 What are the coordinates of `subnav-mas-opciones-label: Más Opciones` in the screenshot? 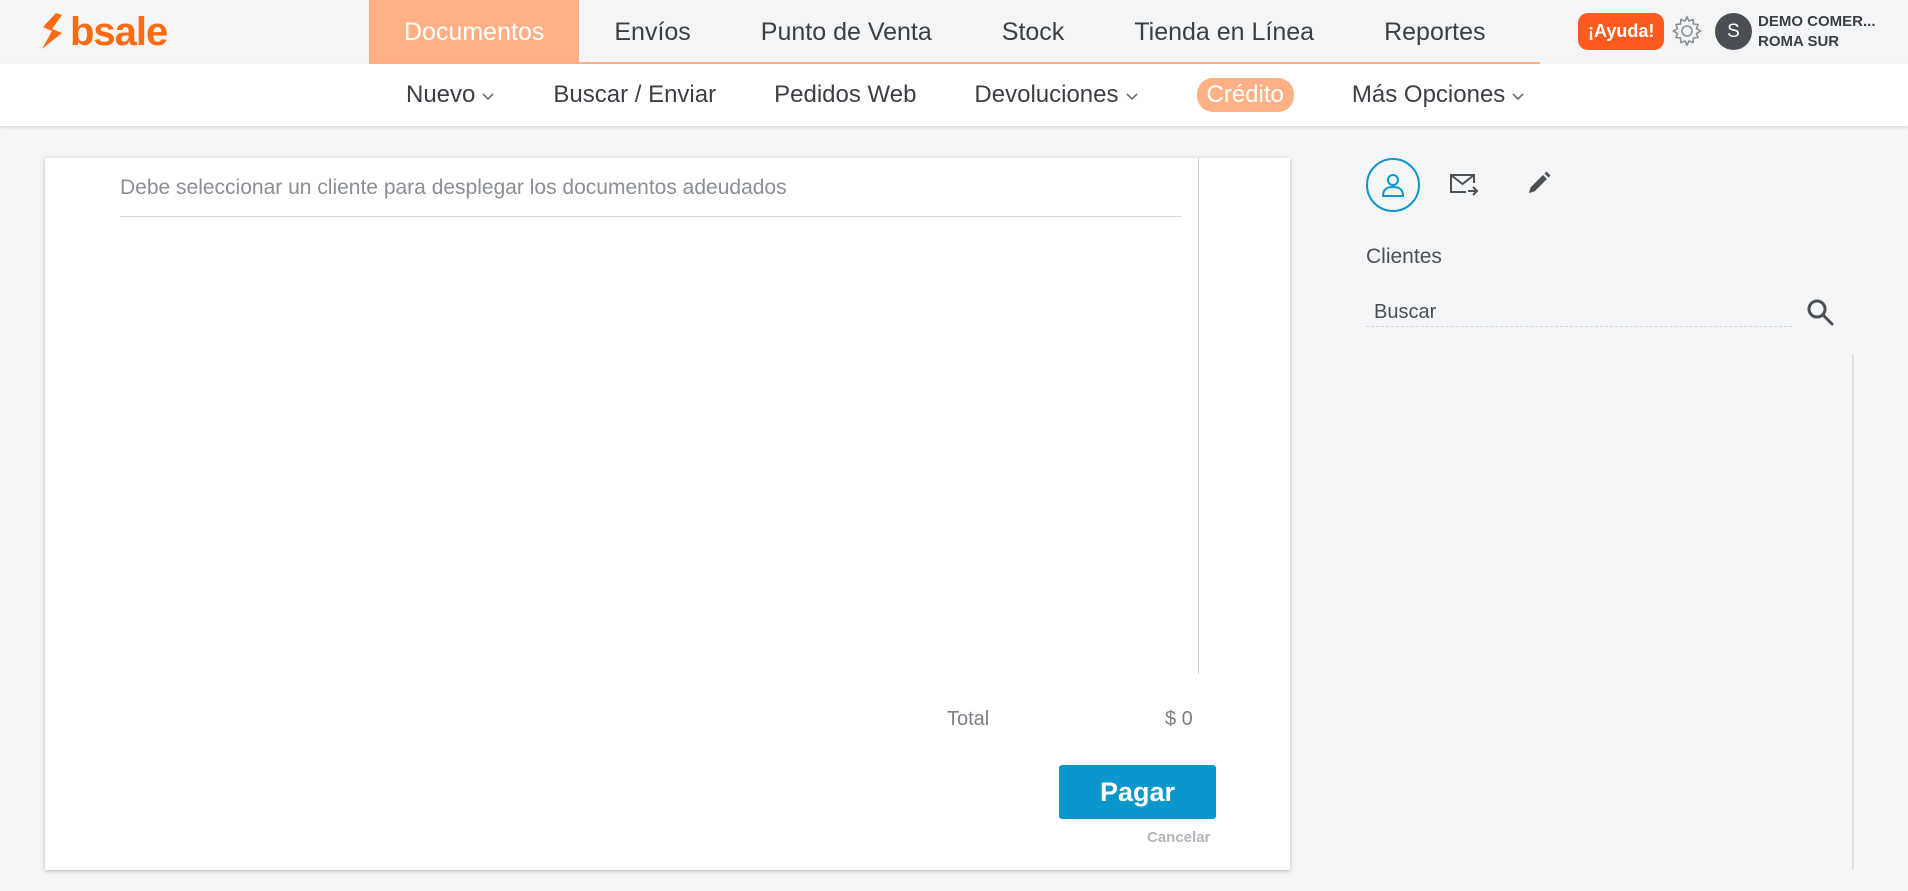 It's located at (1428, 94).